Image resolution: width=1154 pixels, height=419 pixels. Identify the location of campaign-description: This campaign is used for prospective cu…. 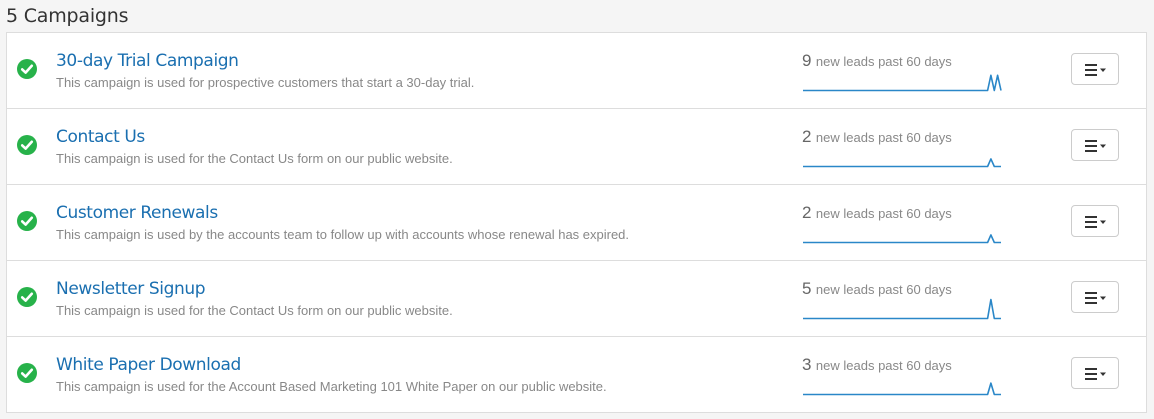
(265, 82).